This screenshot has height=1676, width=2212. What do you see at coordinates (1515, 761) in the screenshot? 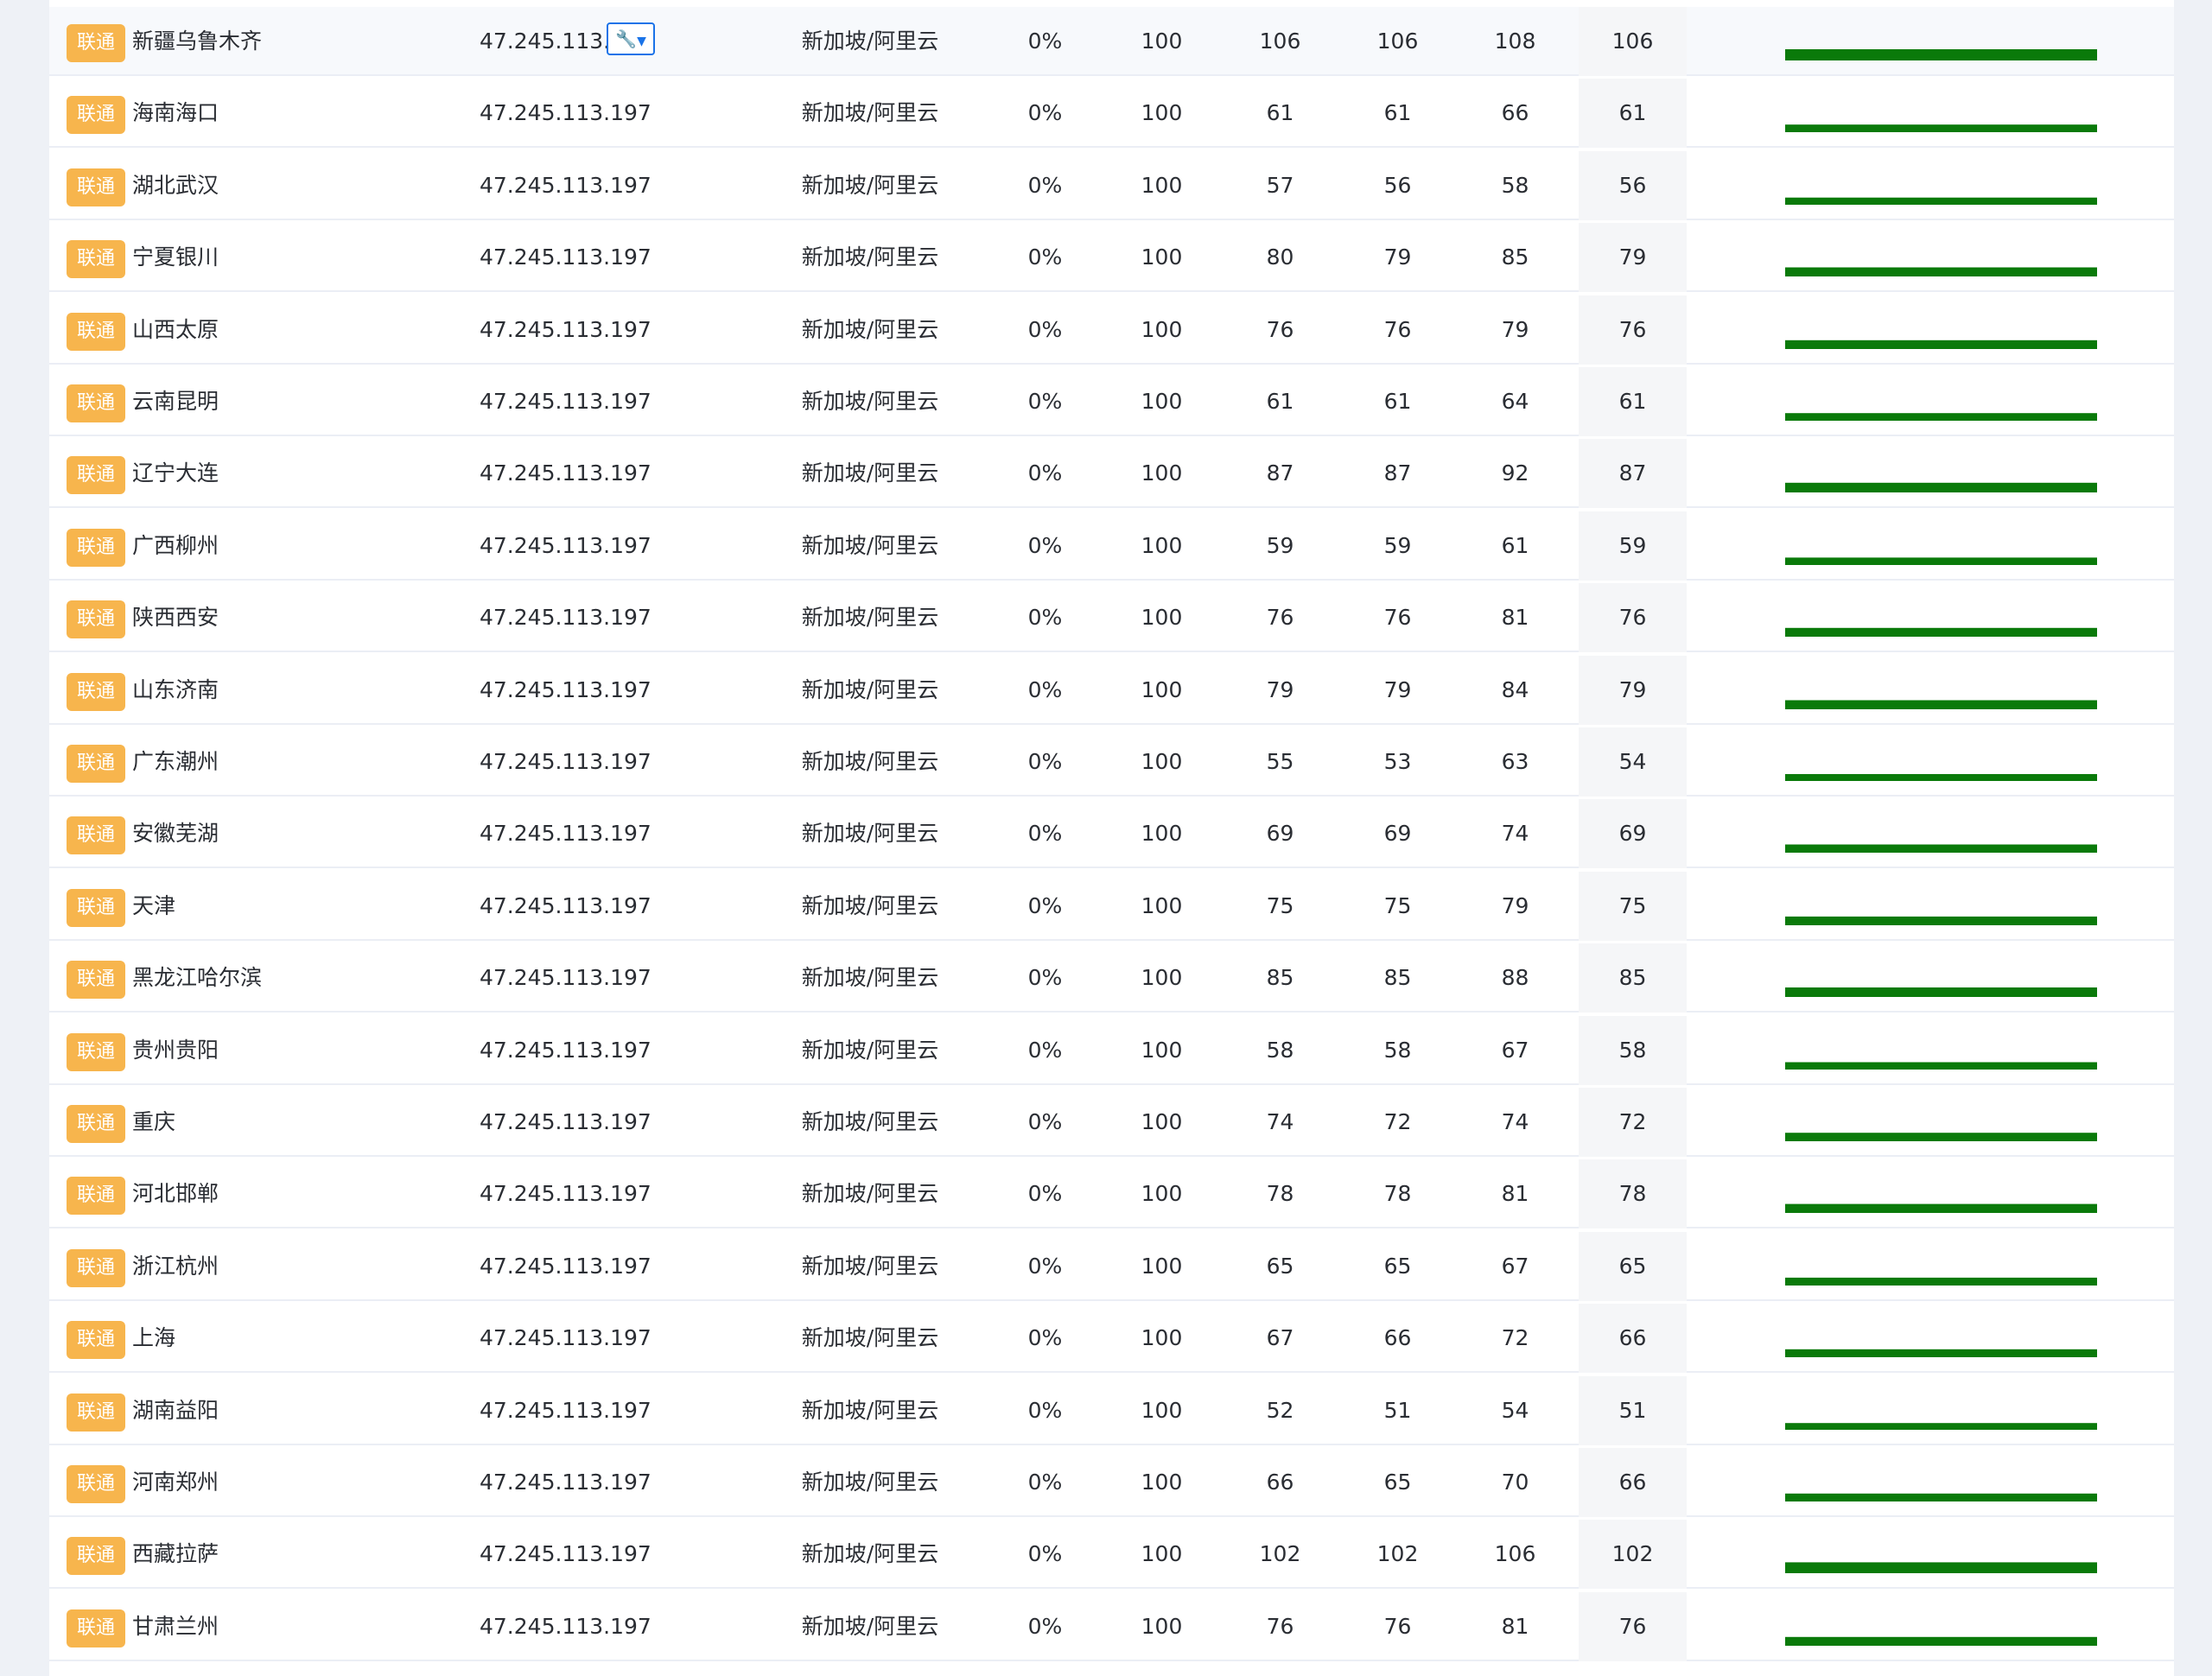
I see `cell-worst: 63` at bounding box center [1515, 761].